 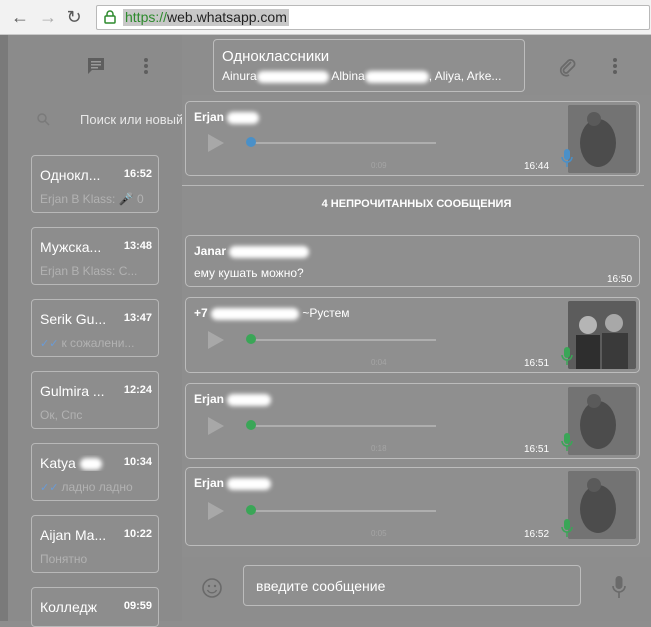 I want to click on search-input: Поиск или новый, so click(x=131, y=119).